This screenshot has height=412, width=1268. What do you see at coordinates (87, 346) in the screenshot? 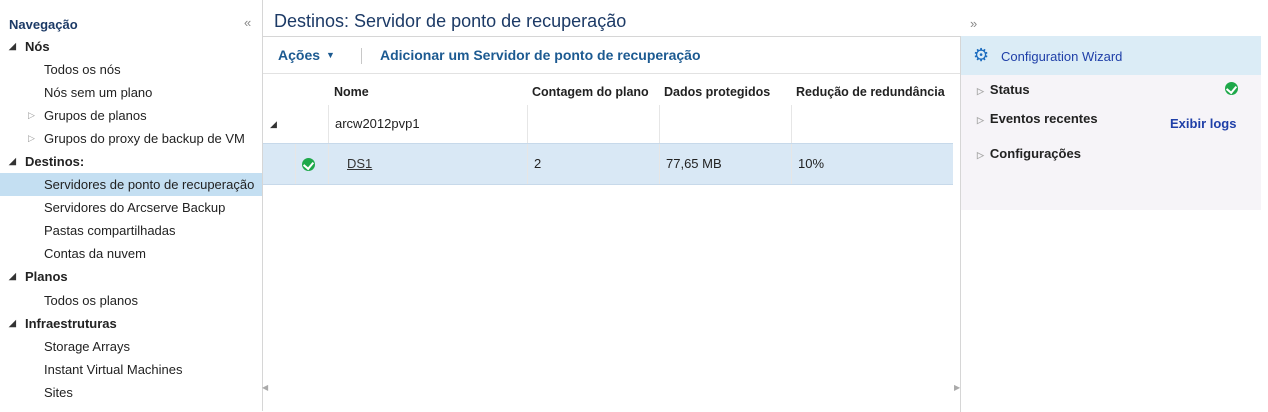
I see `nav-item-label: Storage Arrays` at bounding box center [87, 346].